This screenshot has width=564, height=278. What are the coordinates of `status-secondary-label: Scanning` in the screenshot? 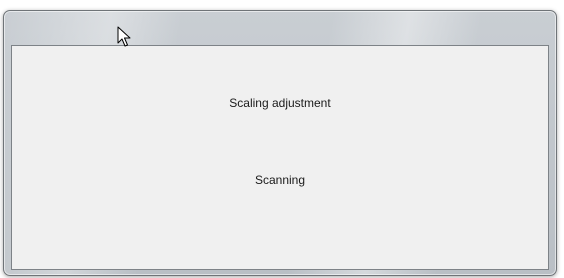 It's located at (280, 180).